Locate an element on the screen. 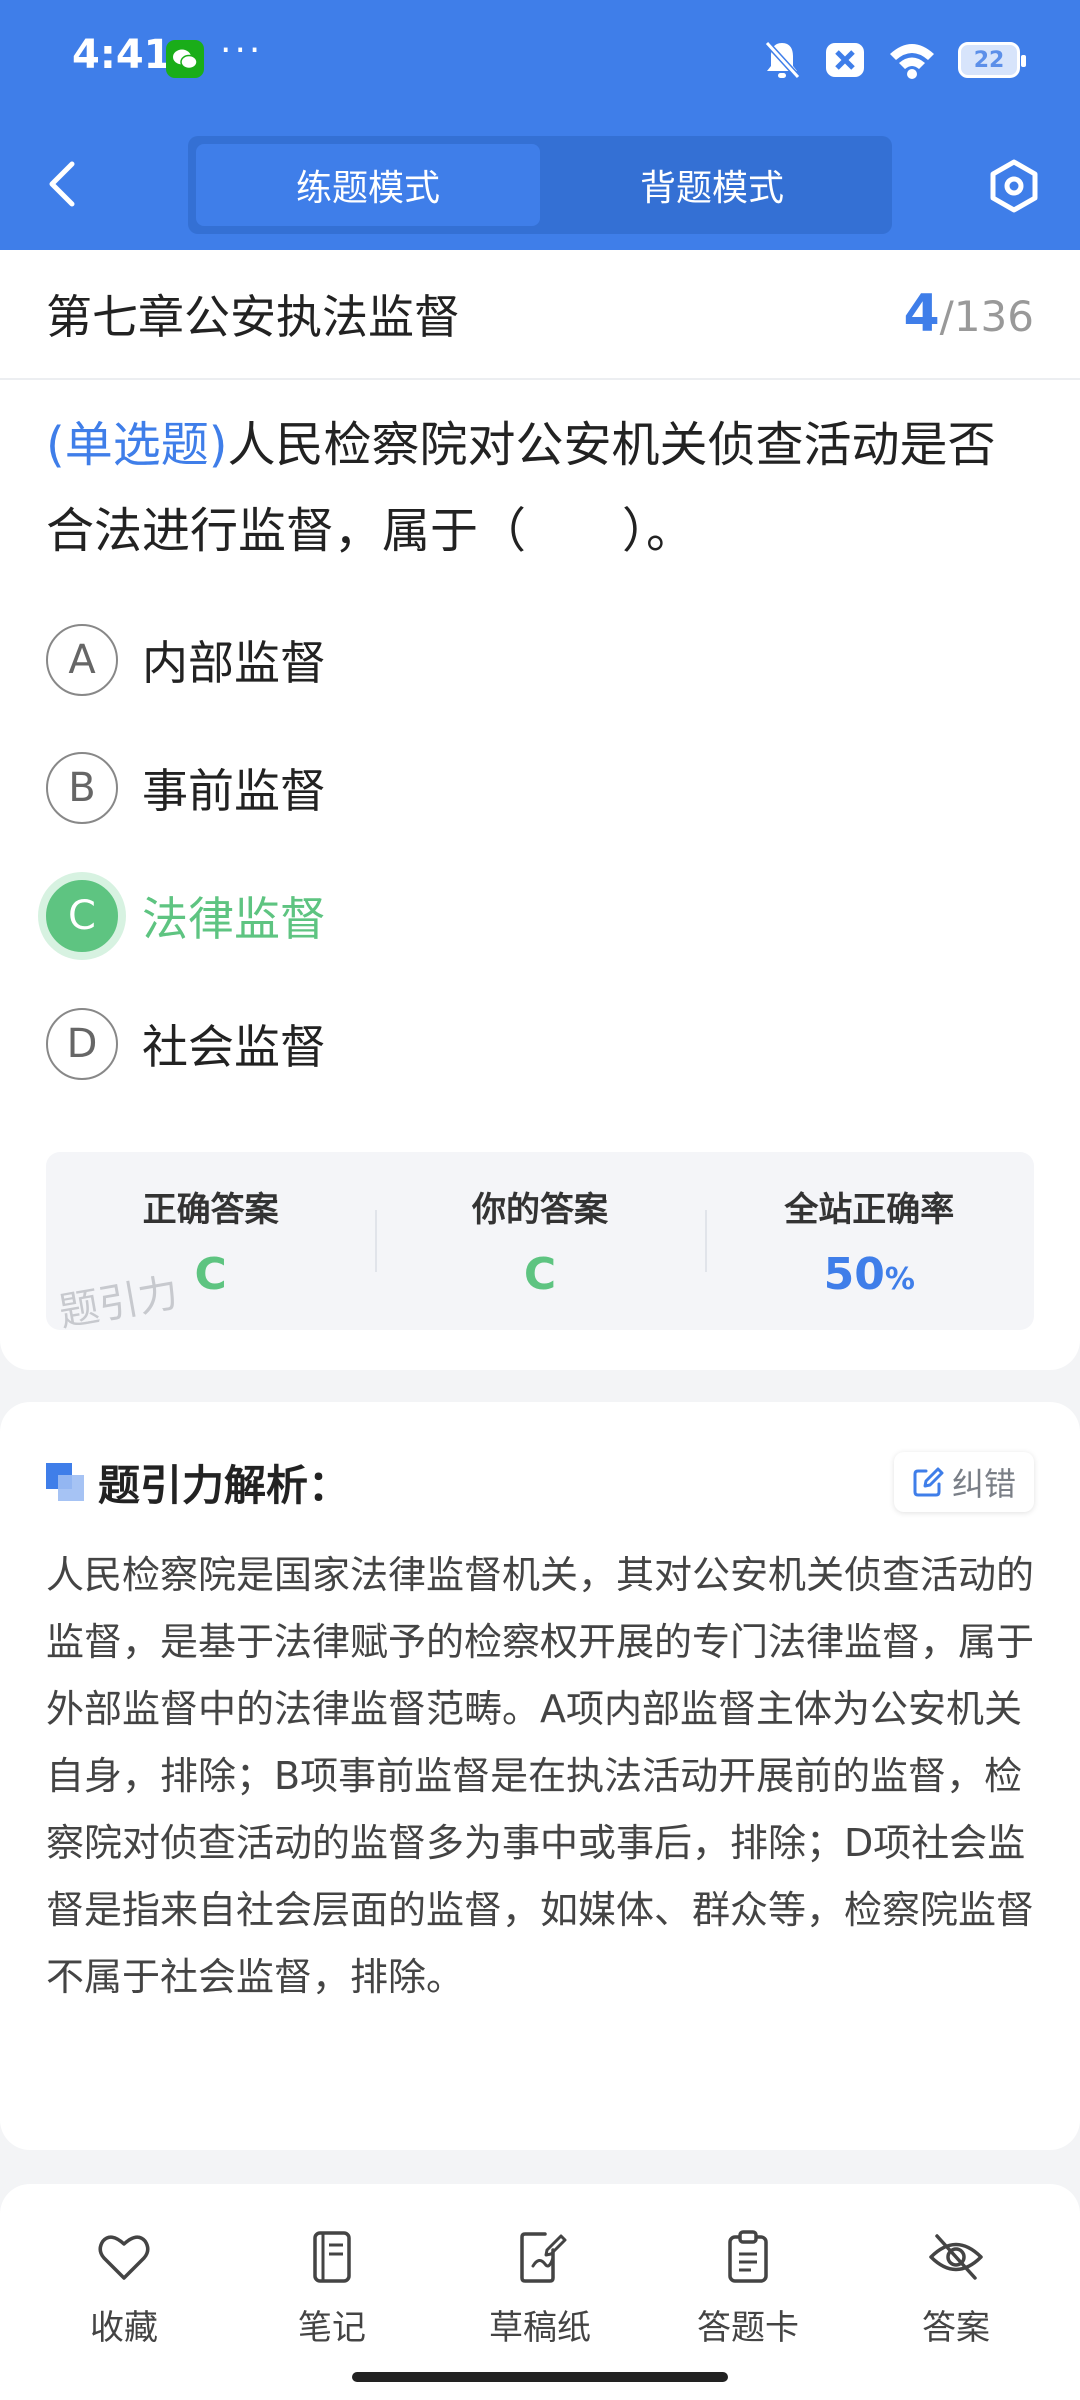 This screenshot has width=1080, height=2400. hide-answer-button: 答案 is located at coordinates (956, 2314).